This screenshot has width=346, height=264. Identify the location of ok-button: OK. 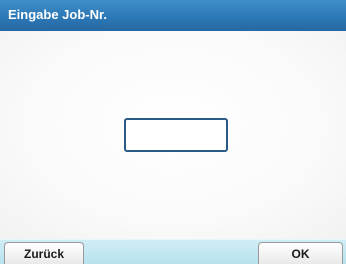
(300, 253).